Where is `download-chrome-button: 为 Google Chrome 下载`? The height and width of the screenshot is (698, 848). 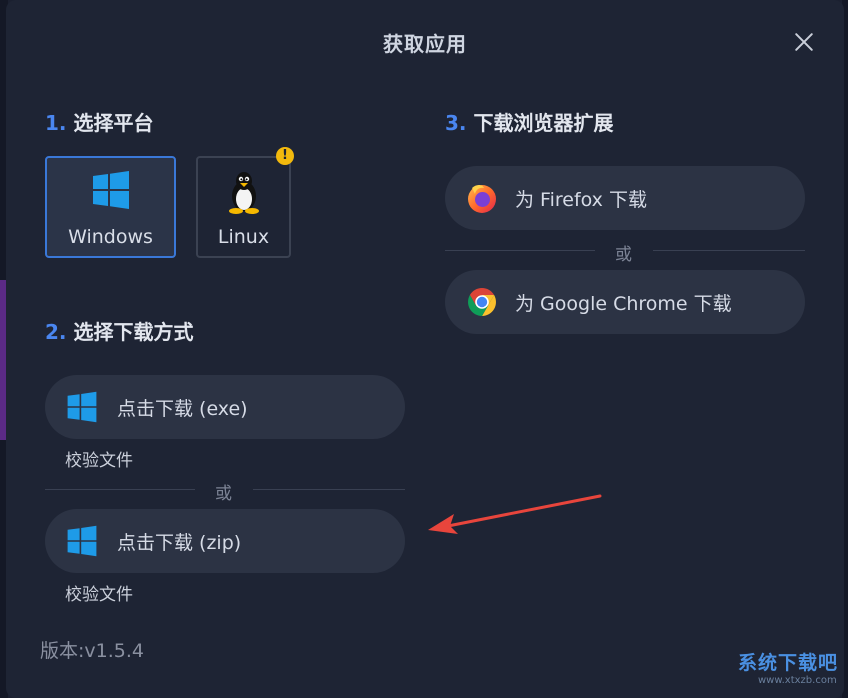
download-chrome-button: 为 Google Chrome 下载 is located at coordinates (625, 302).